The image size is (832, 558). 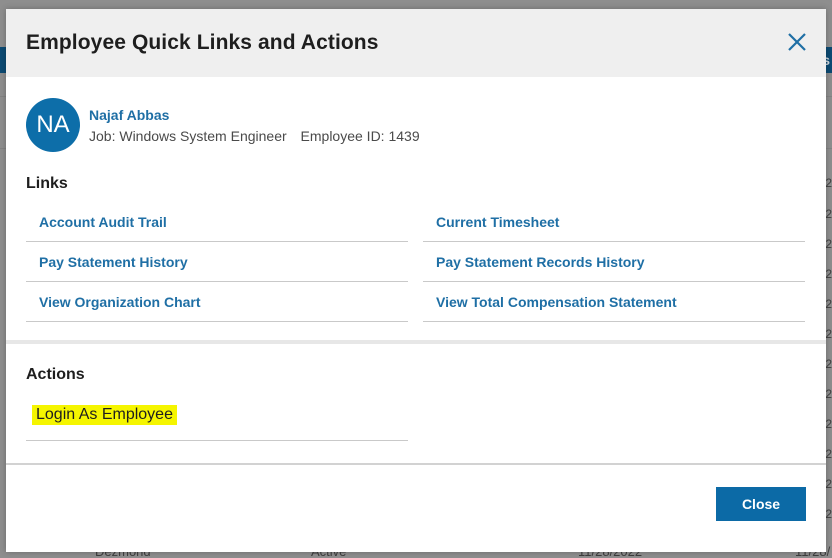 I want to click on link-label: Pay Statement Records History, so click(x=540, y=262).